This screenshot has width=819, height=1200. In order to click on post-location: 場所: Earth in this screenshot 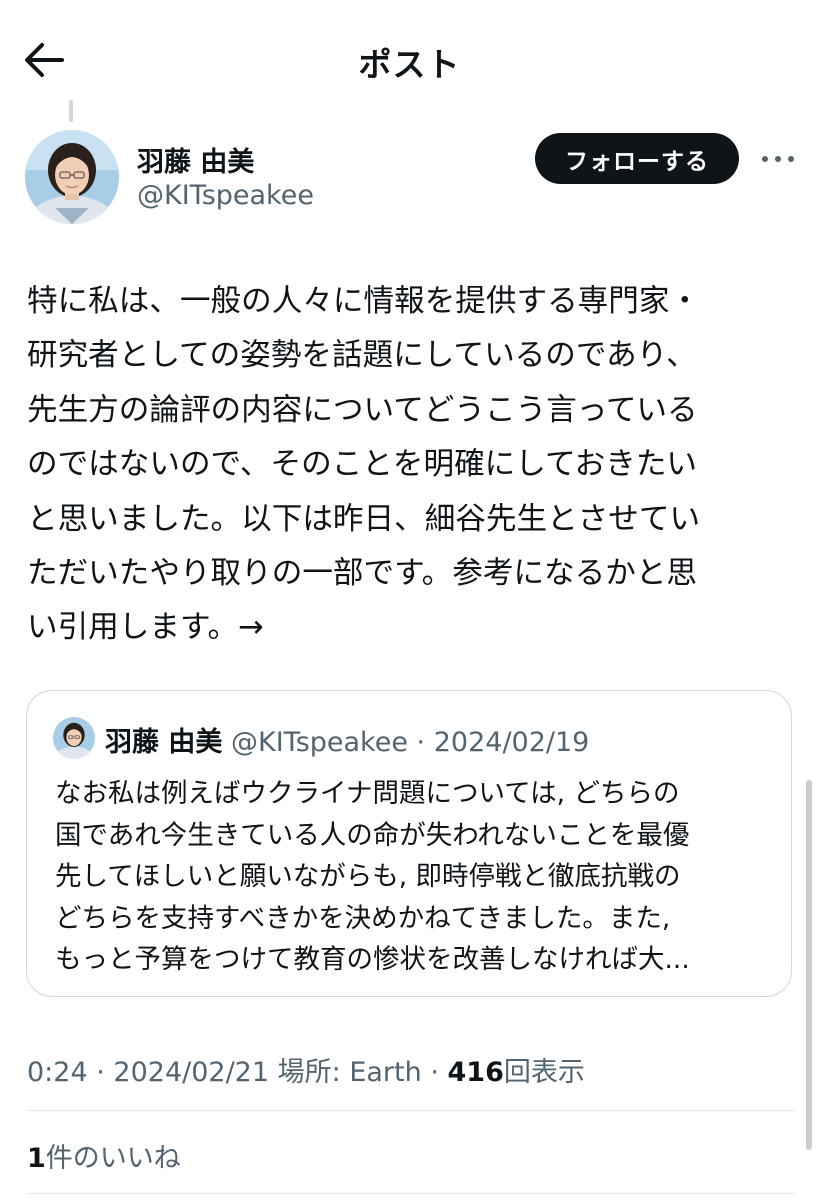, I will do `click(349, 1072)`.